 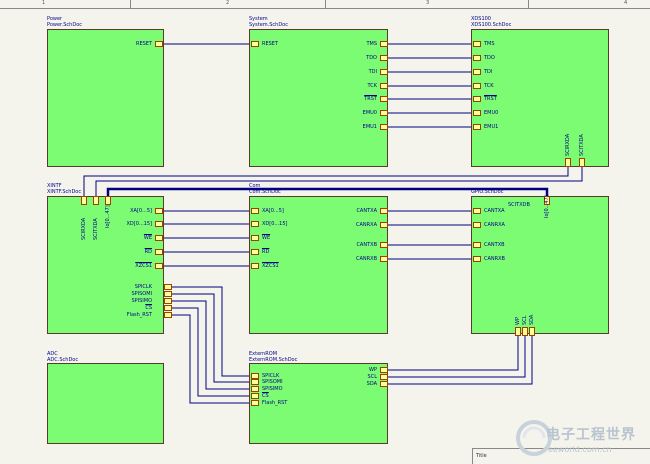 I want to click on com-port-cantxa-label: CANTXA, so click(x=366, y=211).